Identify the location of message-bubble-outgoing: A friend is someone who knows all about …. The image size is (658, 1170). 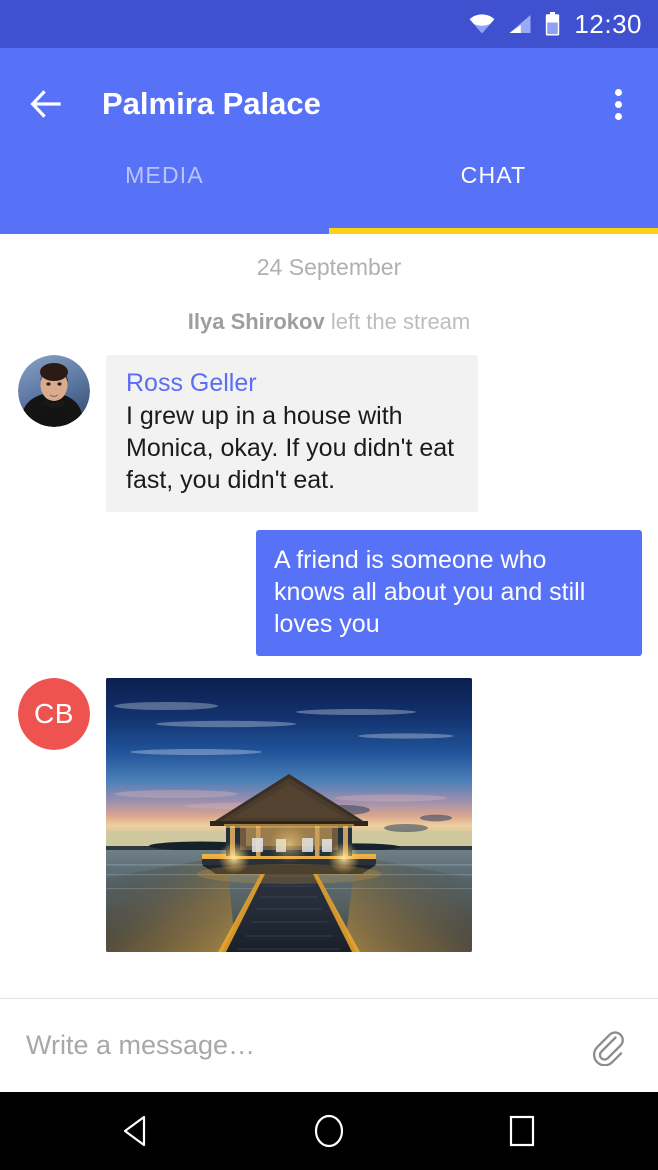
(449, 593).